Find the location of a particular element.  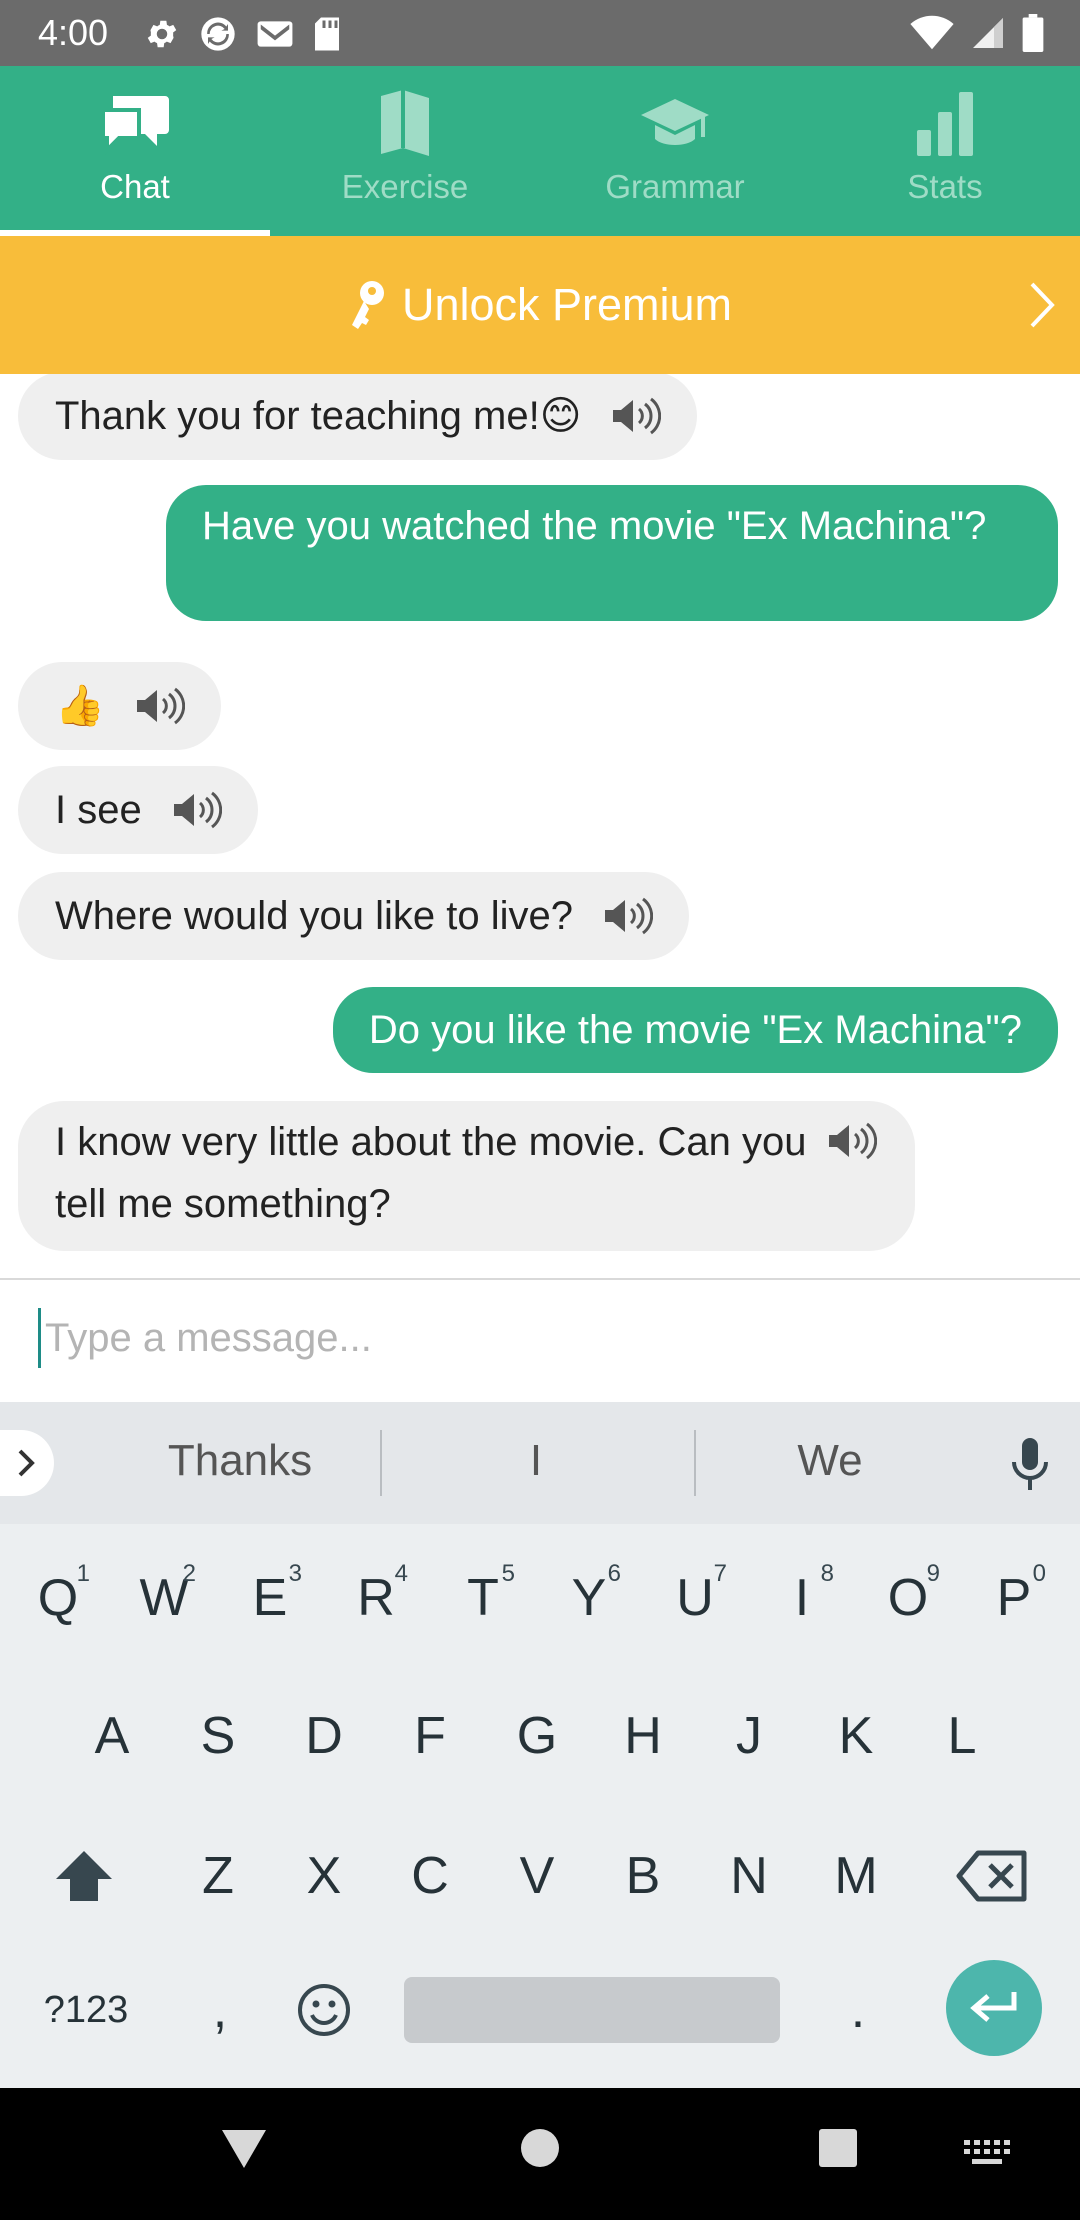

message-text: I see is located at coordinates (98, 810).